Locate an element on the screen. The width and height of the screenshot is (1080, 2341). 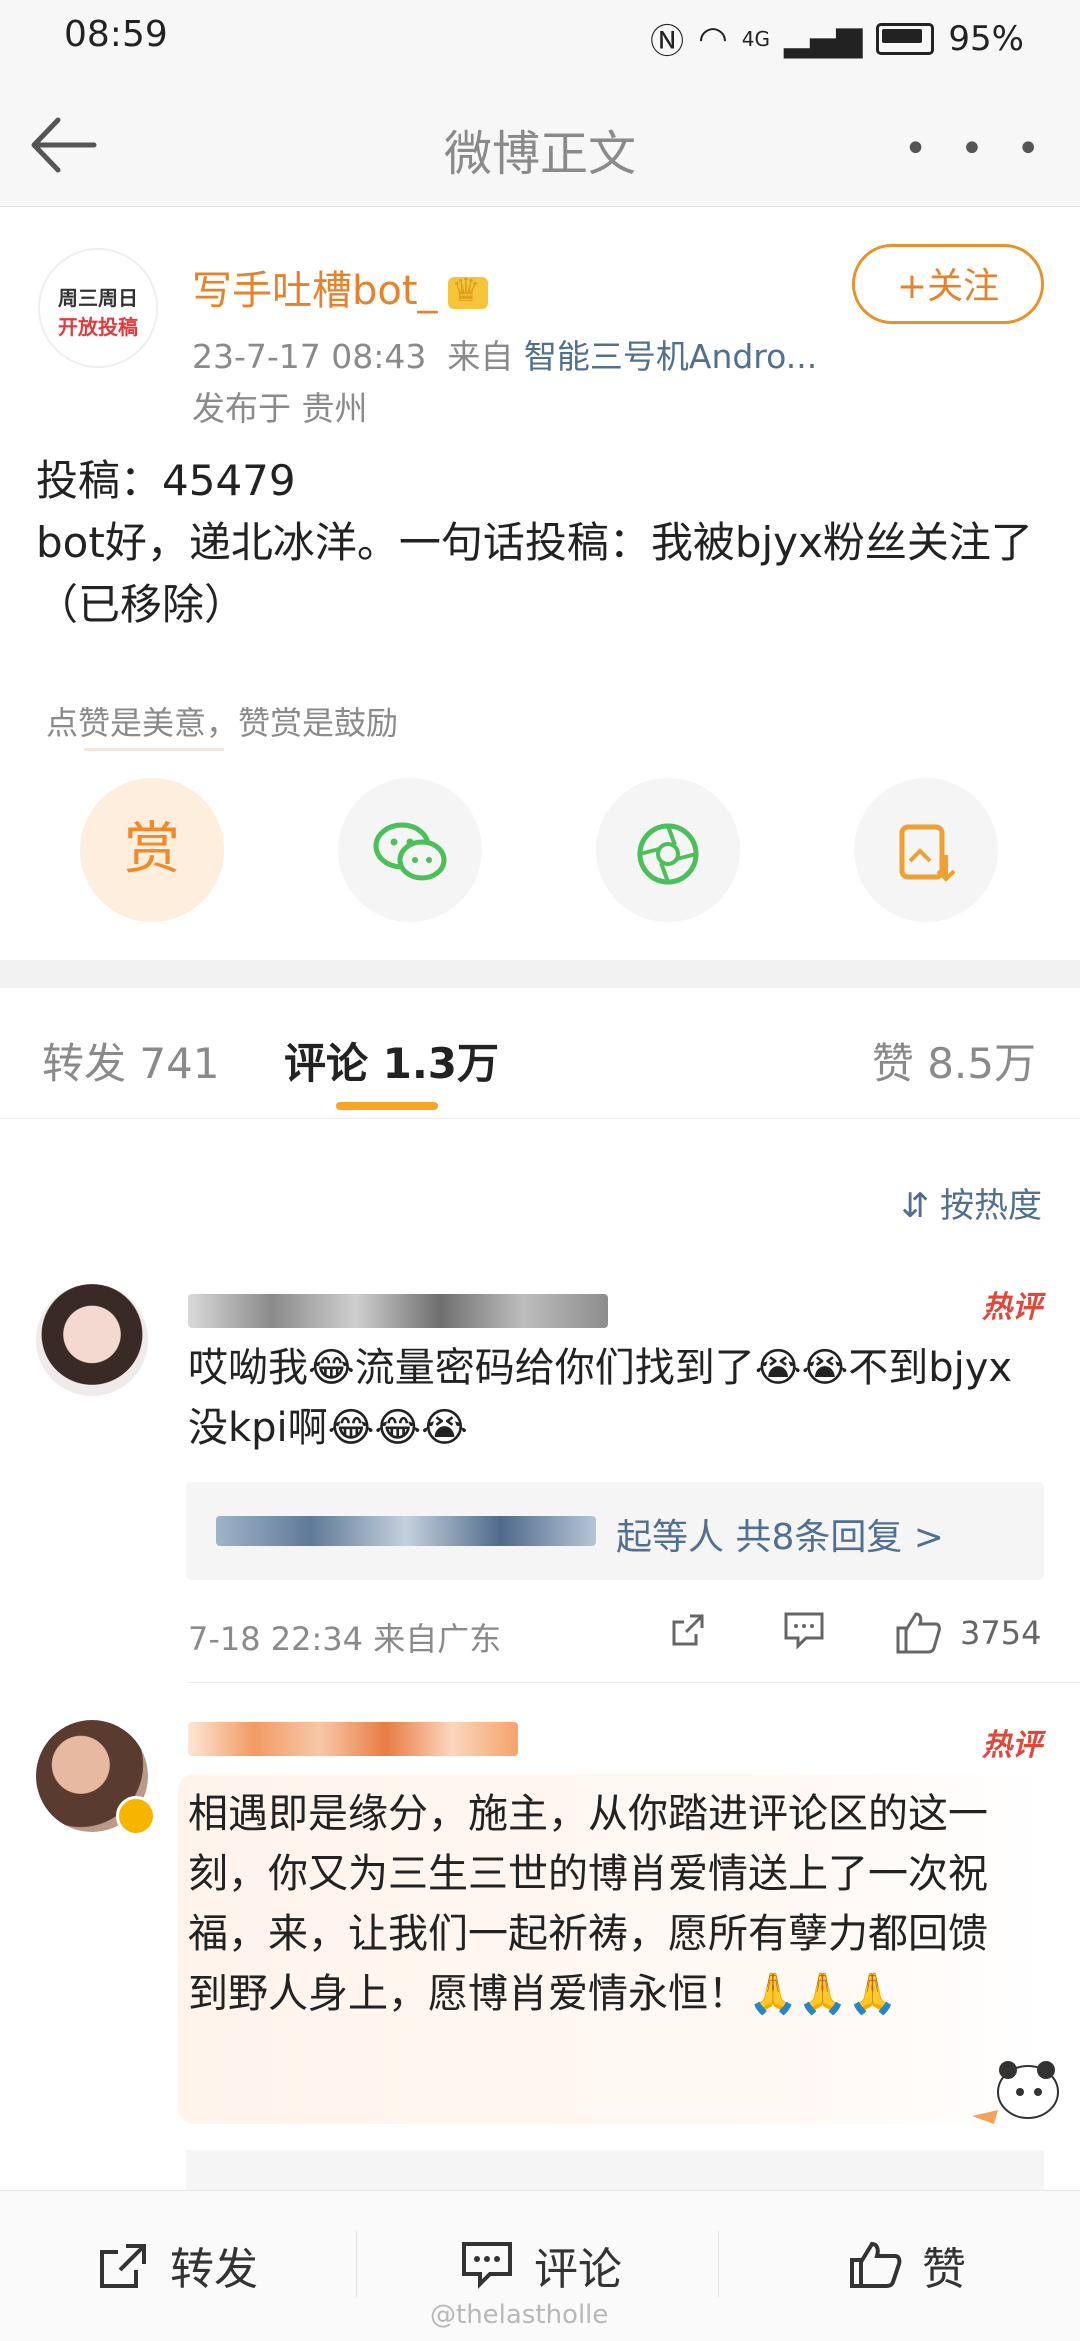
battery-icon is located at coordinates (905, 38).